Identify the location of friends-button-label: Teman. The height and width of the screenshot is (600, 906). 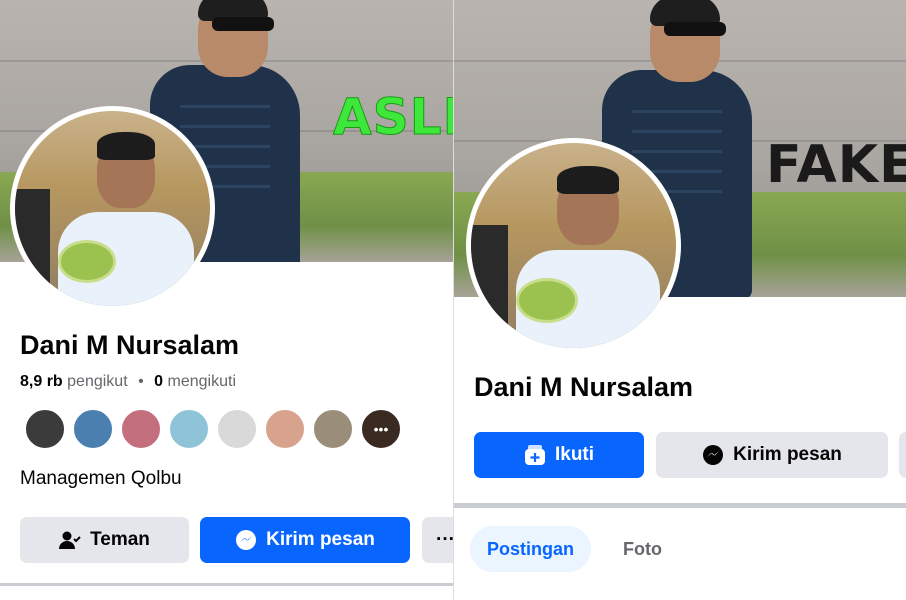
(120, 539).